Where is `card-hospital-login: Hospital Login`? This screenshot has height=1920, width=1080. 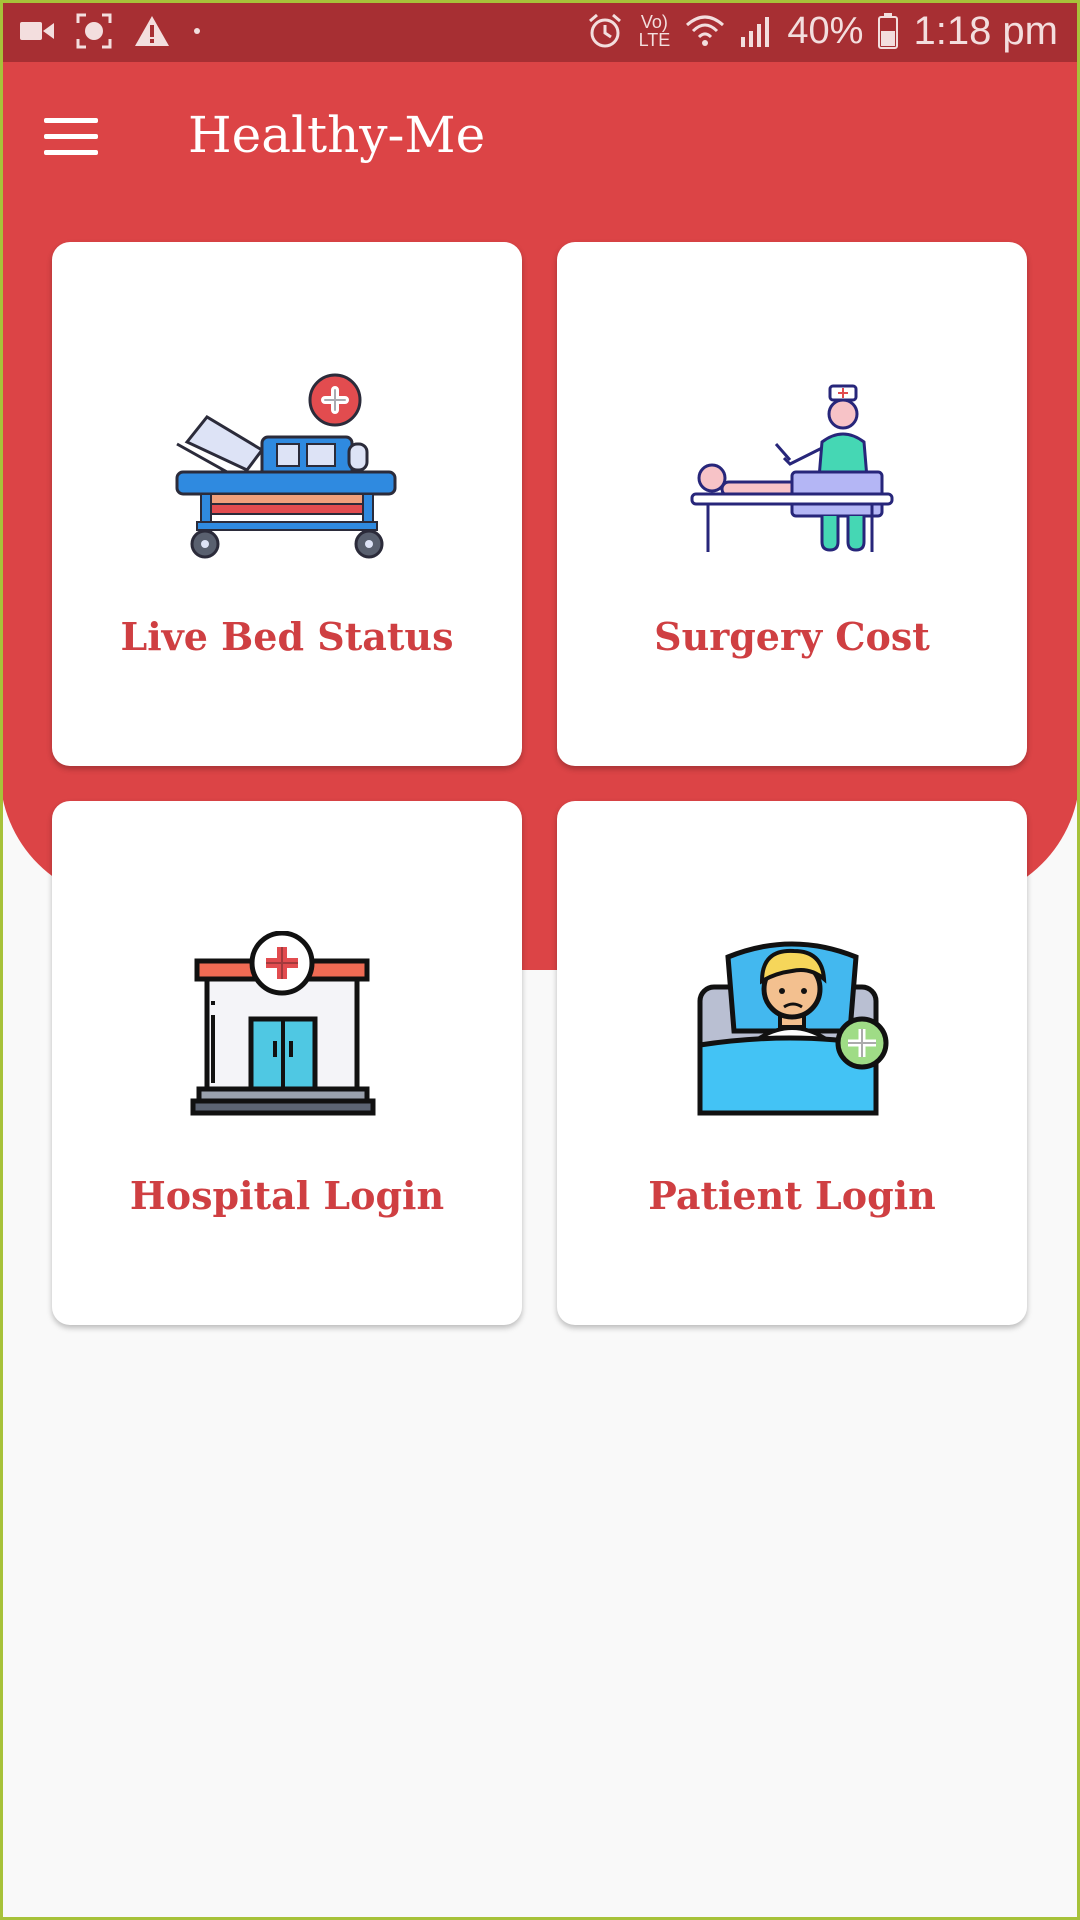
card-hospital-login: Hospital Login is located at coordinates (287, 1063).